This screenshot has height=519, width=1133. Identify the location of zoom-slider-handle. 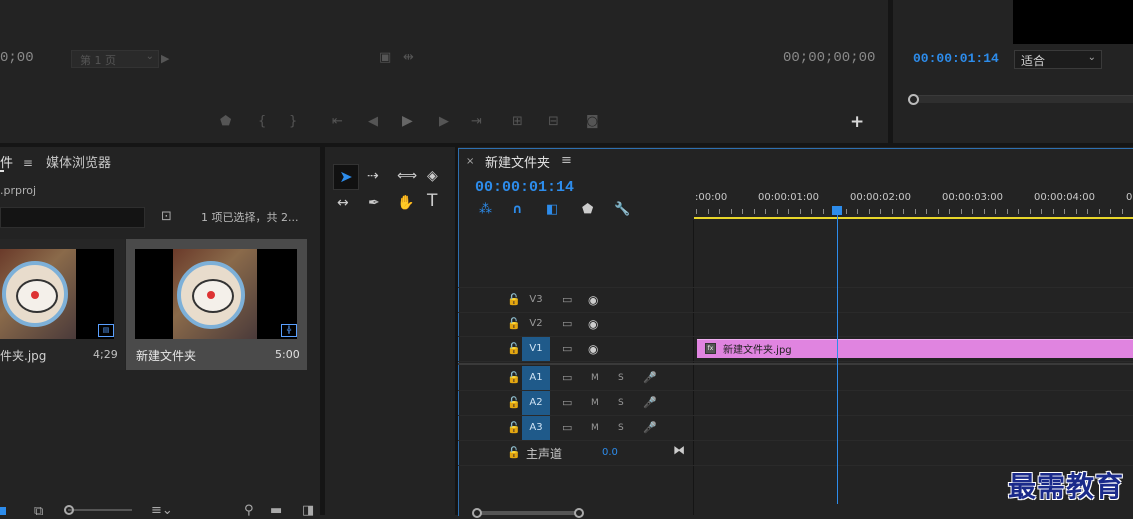
(69, 510).